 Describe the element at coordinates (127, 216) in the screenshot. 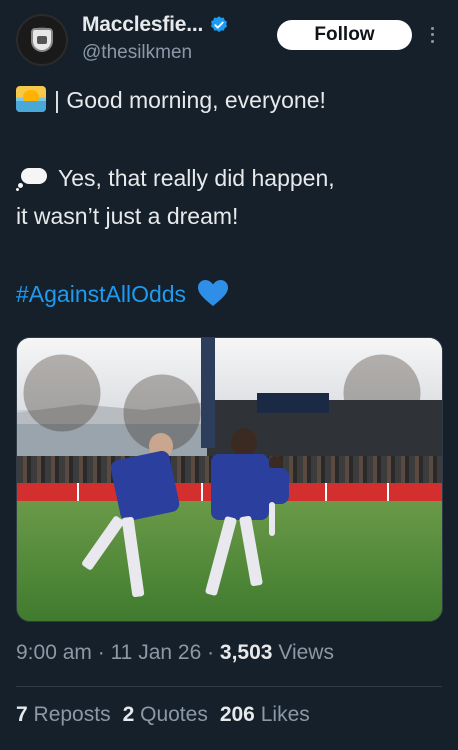

I see `post-text-line-3: it wasn’t just a dream!` at that location.